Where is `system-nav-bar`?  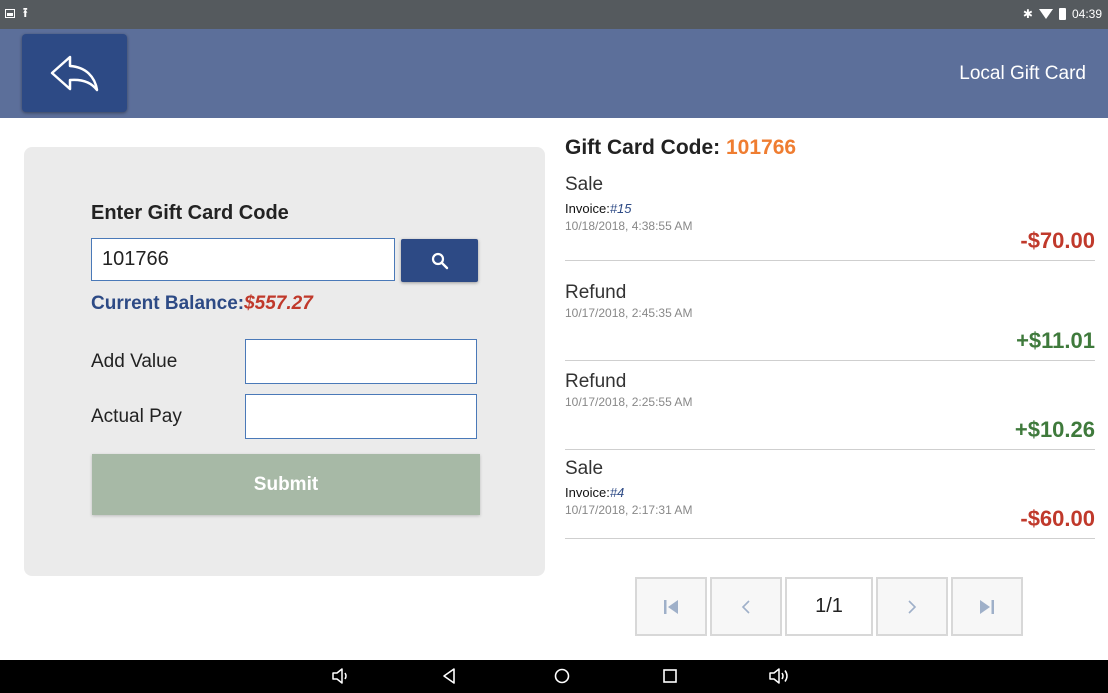 system-nav-bar is located at coordinates (554, 676).